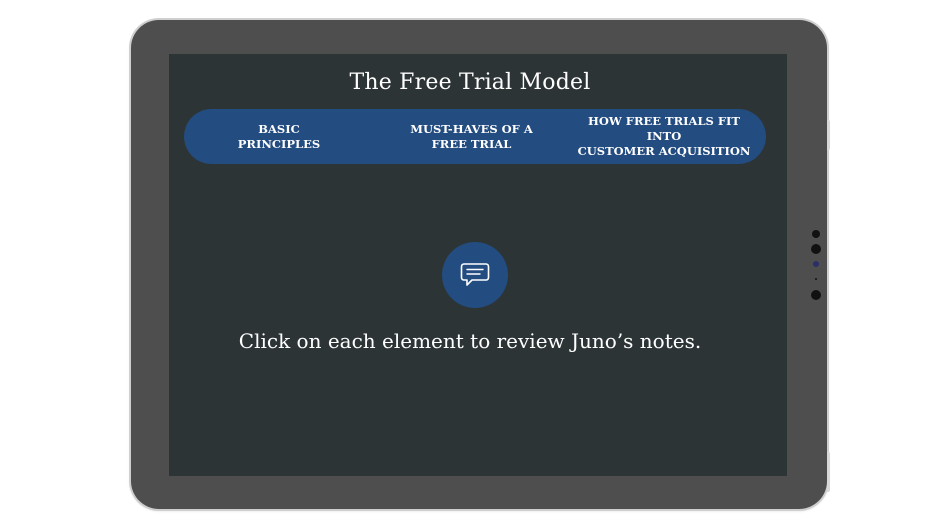 The height and width of the screenshot is (528, 940). What do you see at coordinates (279, 136) in the screenshot?
I see `nav-item-basic-principles: BASIC PRINCIPLES` at bounding box center [279, 136].